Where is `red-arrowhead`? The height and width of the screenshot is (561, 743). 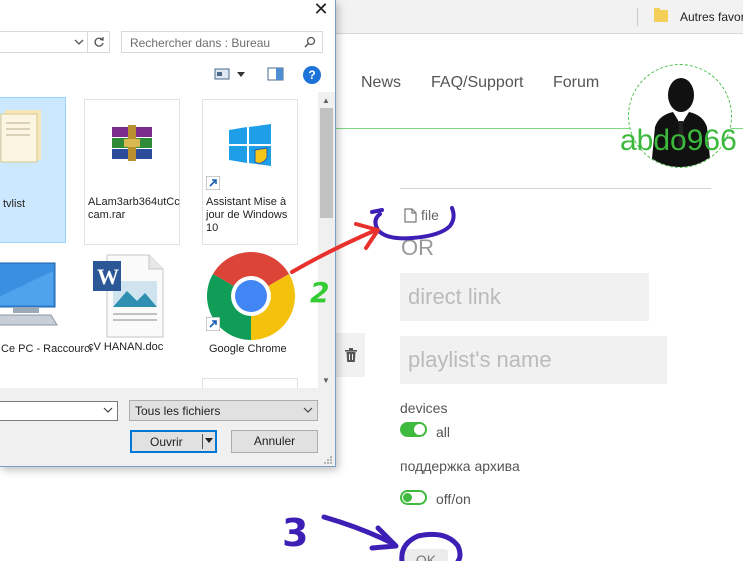
red-arrowhead is located at coordinates (367, 236).